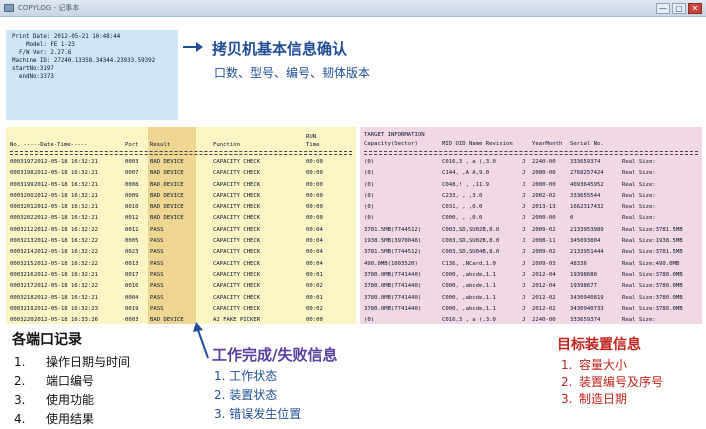 The height and width of the screenshot is (429, 706). Describe the element at coordinates (587, 229) in the screenshot. I see `target-serial: 2133953989` at that location.